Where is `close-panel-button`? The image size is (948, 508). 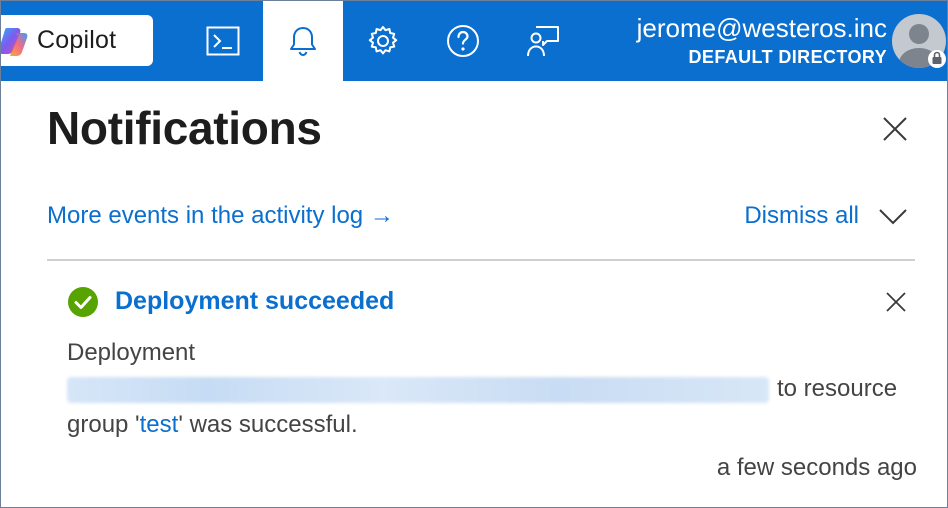
close-panel-button is located at coordinates (895, 129).